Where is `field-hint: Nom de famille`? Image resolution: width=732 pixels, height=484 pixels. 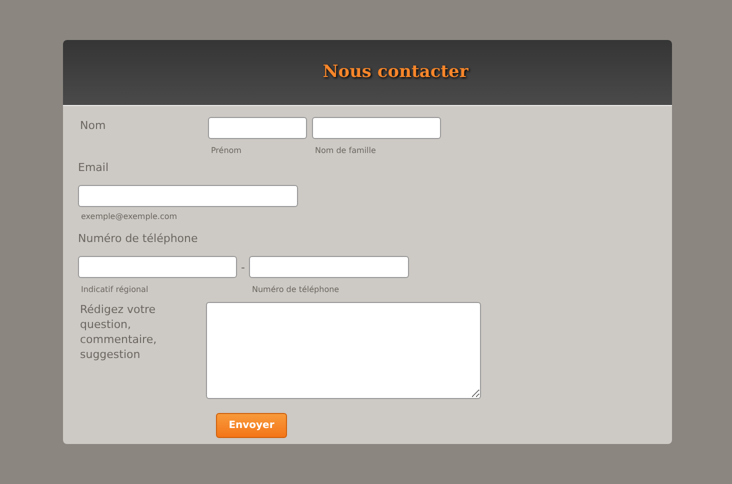
field-hint: Nom de famille is located at coordinates (346, 151).